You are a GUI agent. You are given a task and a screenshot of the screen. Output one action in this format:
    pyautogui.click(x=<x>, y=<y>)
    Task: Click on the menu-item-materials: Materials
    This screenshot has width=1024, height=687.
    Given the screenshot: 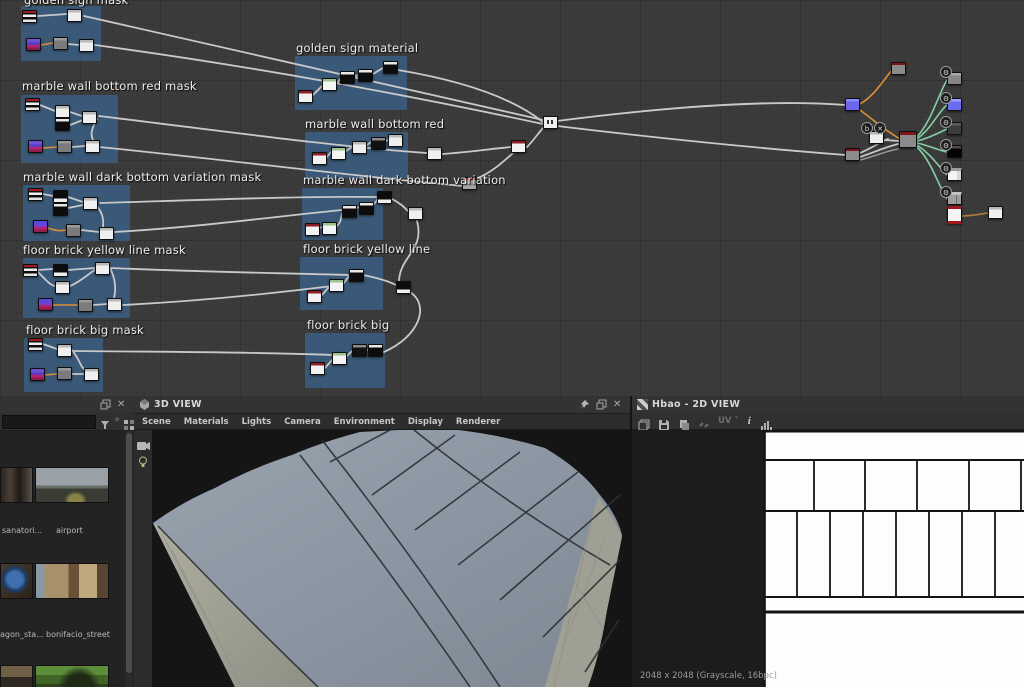 What is the action you would take?
    pyautogui.click(x=206, y=422)
    